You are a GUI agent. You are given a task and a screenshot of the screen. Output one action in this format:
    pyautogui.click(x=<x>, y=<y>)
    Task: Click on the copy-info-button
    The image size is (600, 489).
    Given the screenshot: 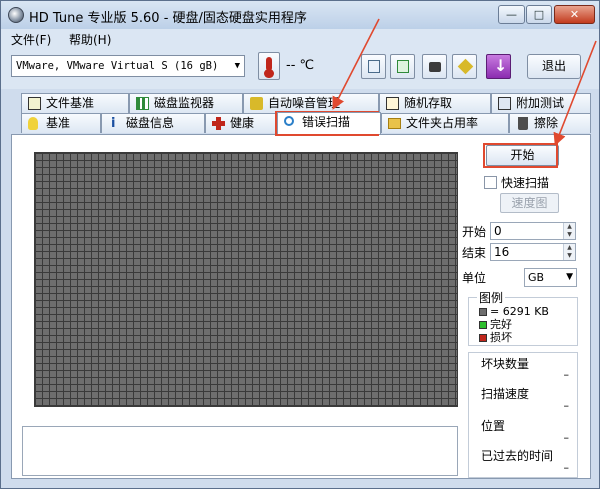 What is the action you would take?
    pyautogui.click(x=402, y=66)
    